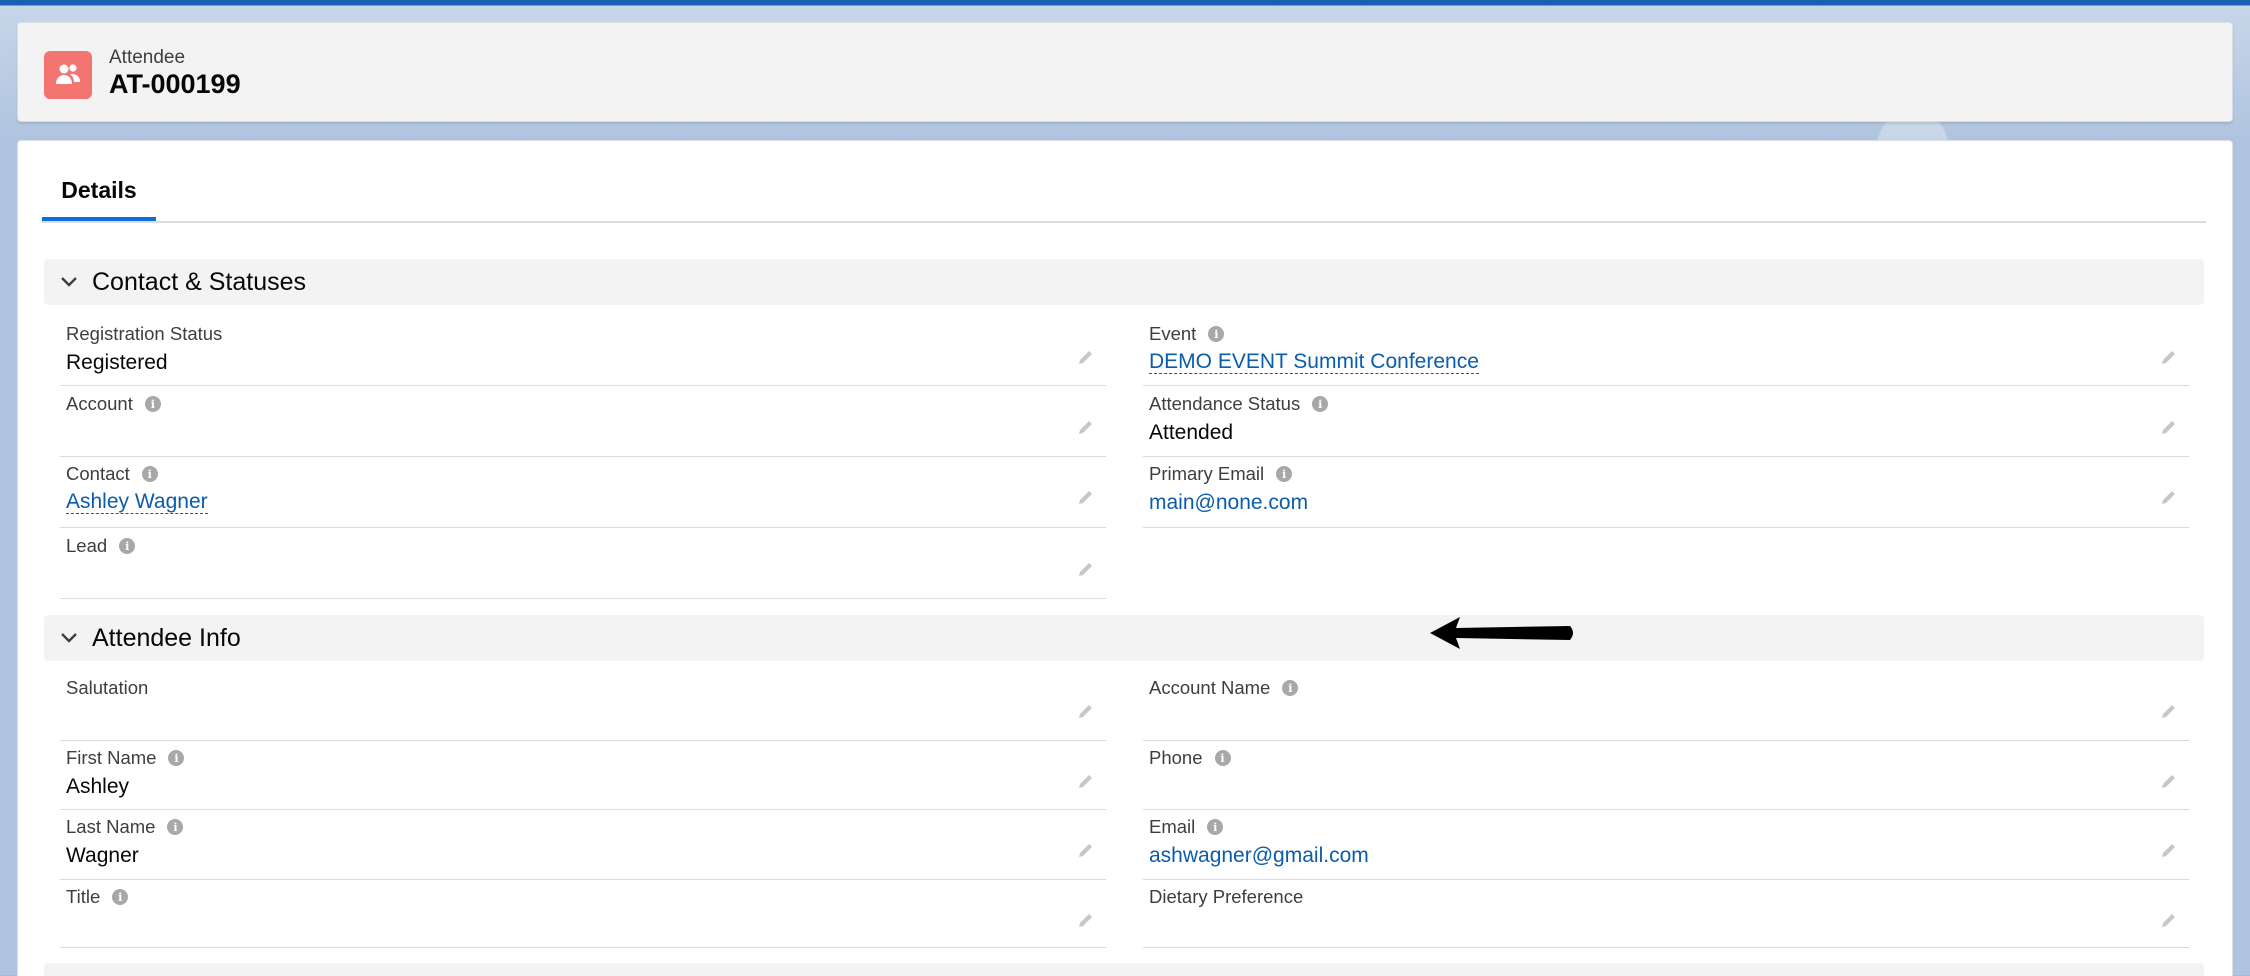 This screenshot has height=976, width=2250. What do you see at coordinates (1125, 2) in the screenshot?
I see `top-brand-strip` at bounding box center [1125, 2].